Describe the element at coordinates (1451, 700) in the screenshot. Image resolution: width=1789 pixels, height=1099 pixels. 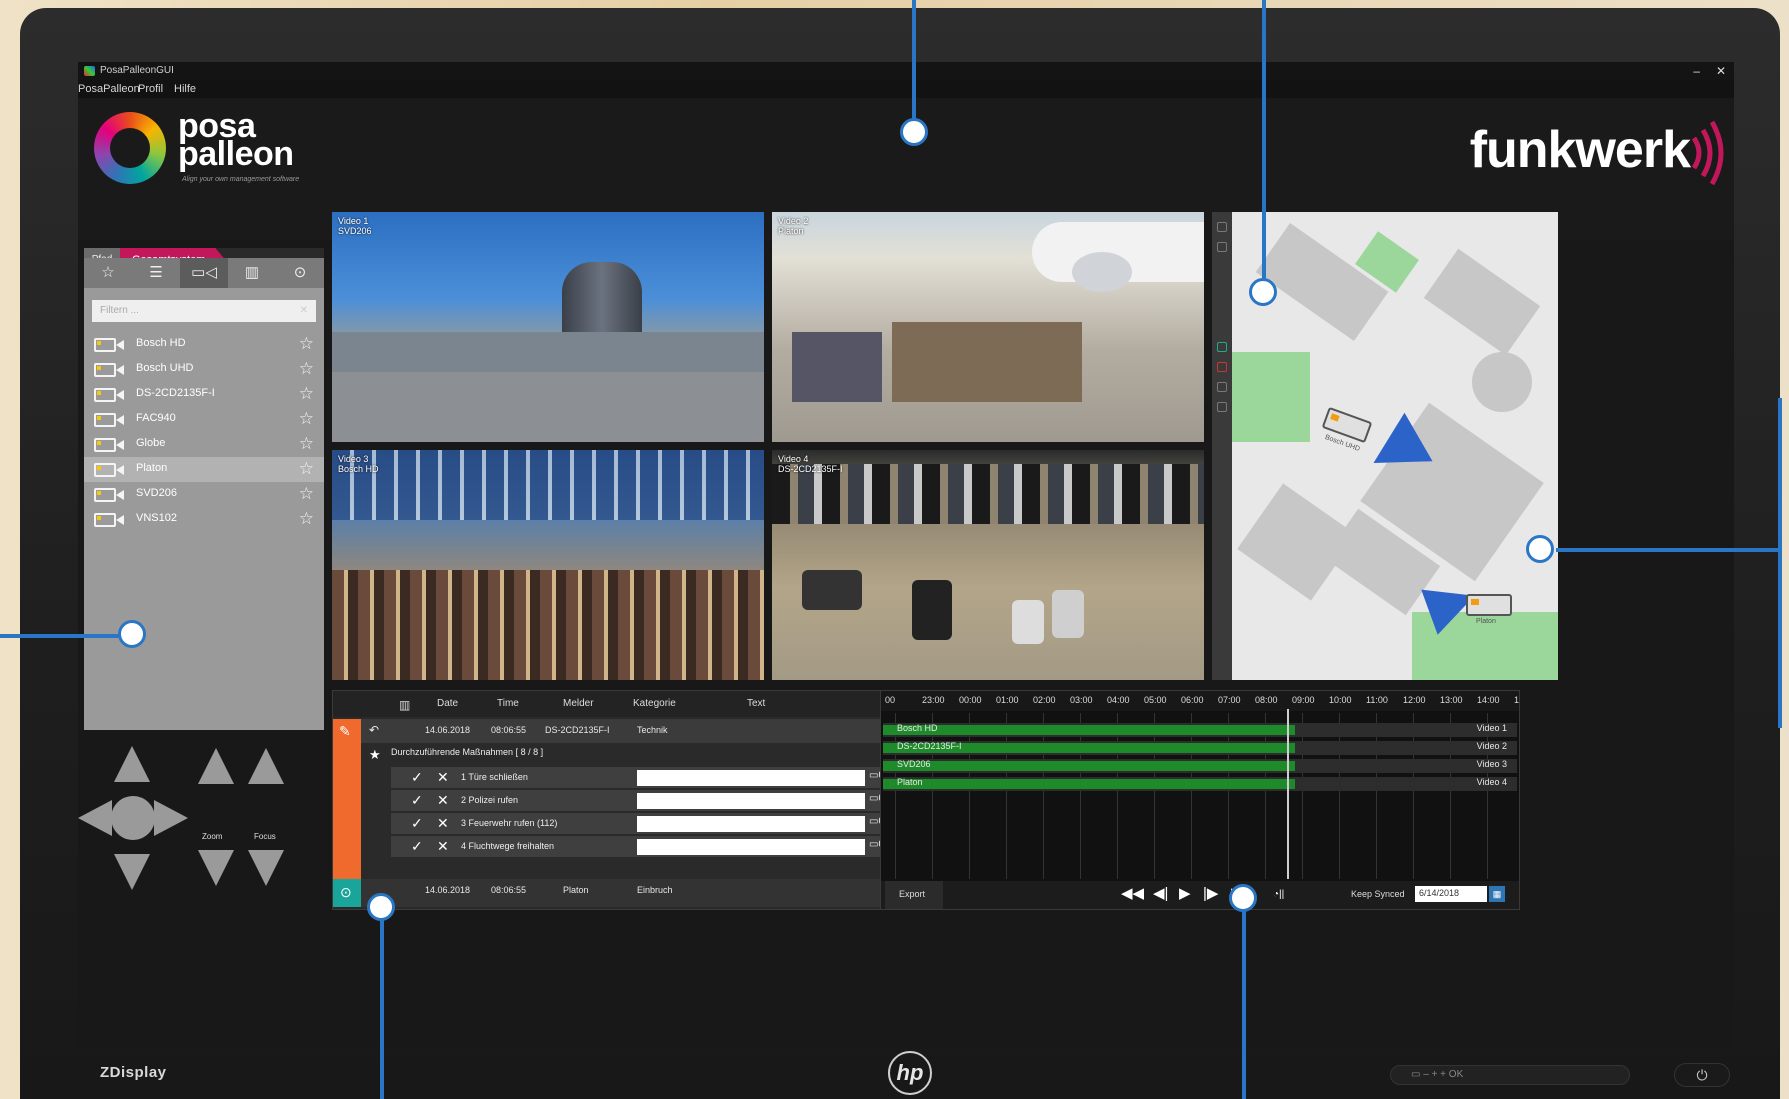
I see `hour-label: 13:00` at that location.